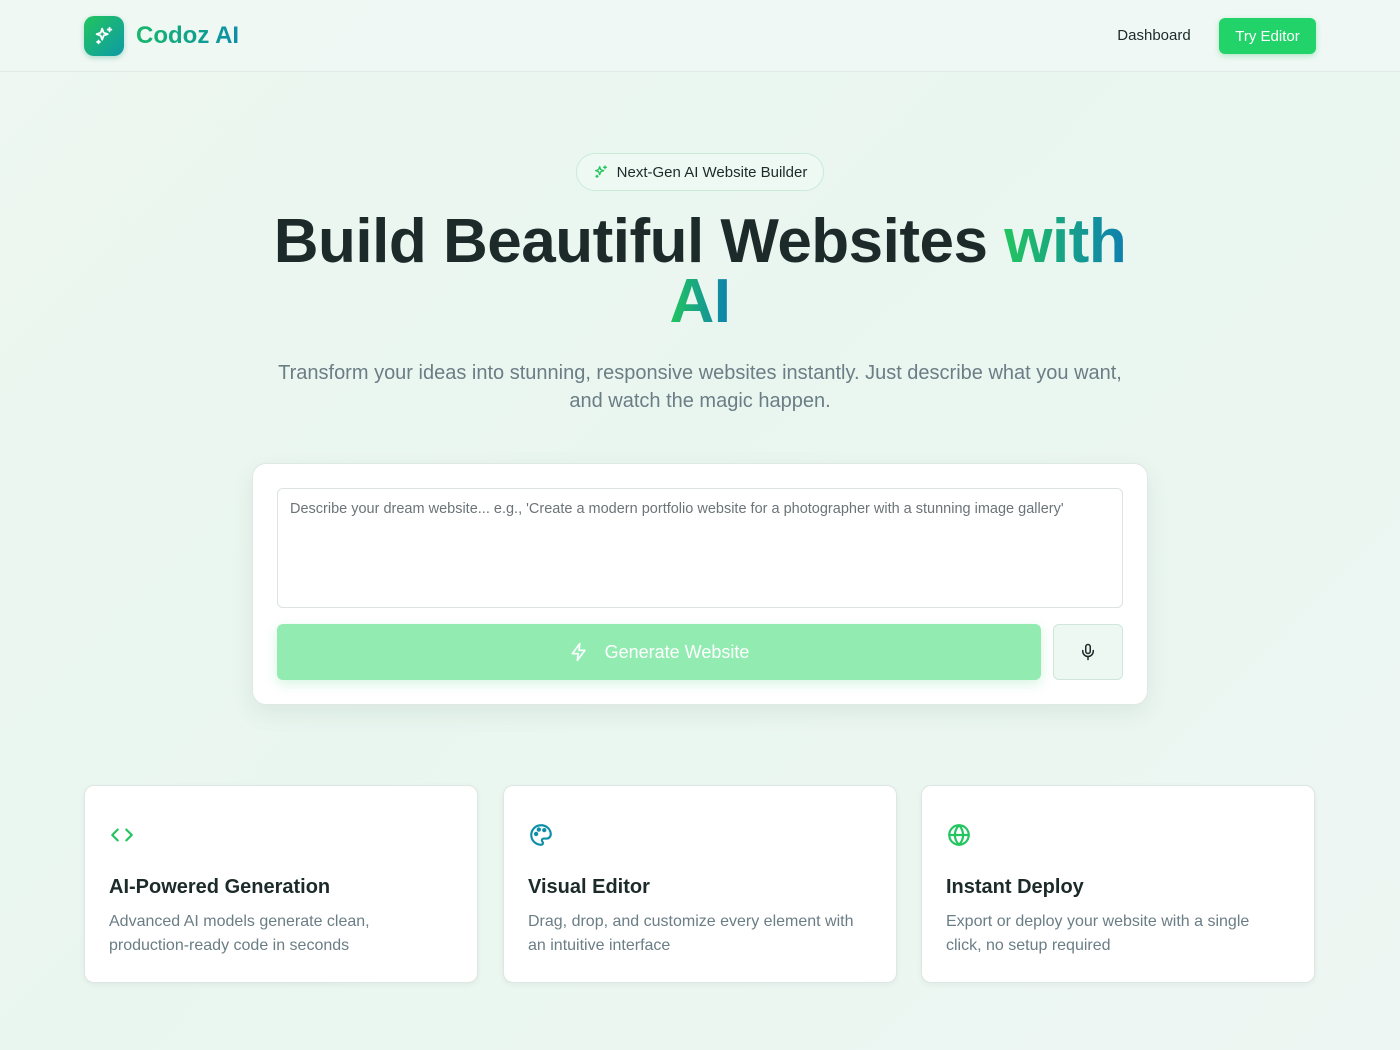 The width and height of the screenshot is (1400, 1050). What do you see at coordinates (541, 835) in the screenshot?
I see `palette-icon` at bounding box center [541, 835].